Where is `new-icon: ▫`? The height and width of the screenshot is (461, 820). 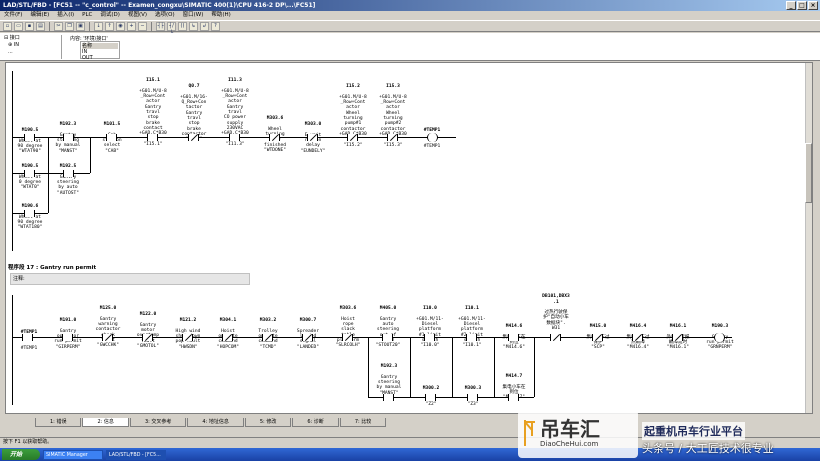 new-icon: ▫ is located at coordinates (7, 26).